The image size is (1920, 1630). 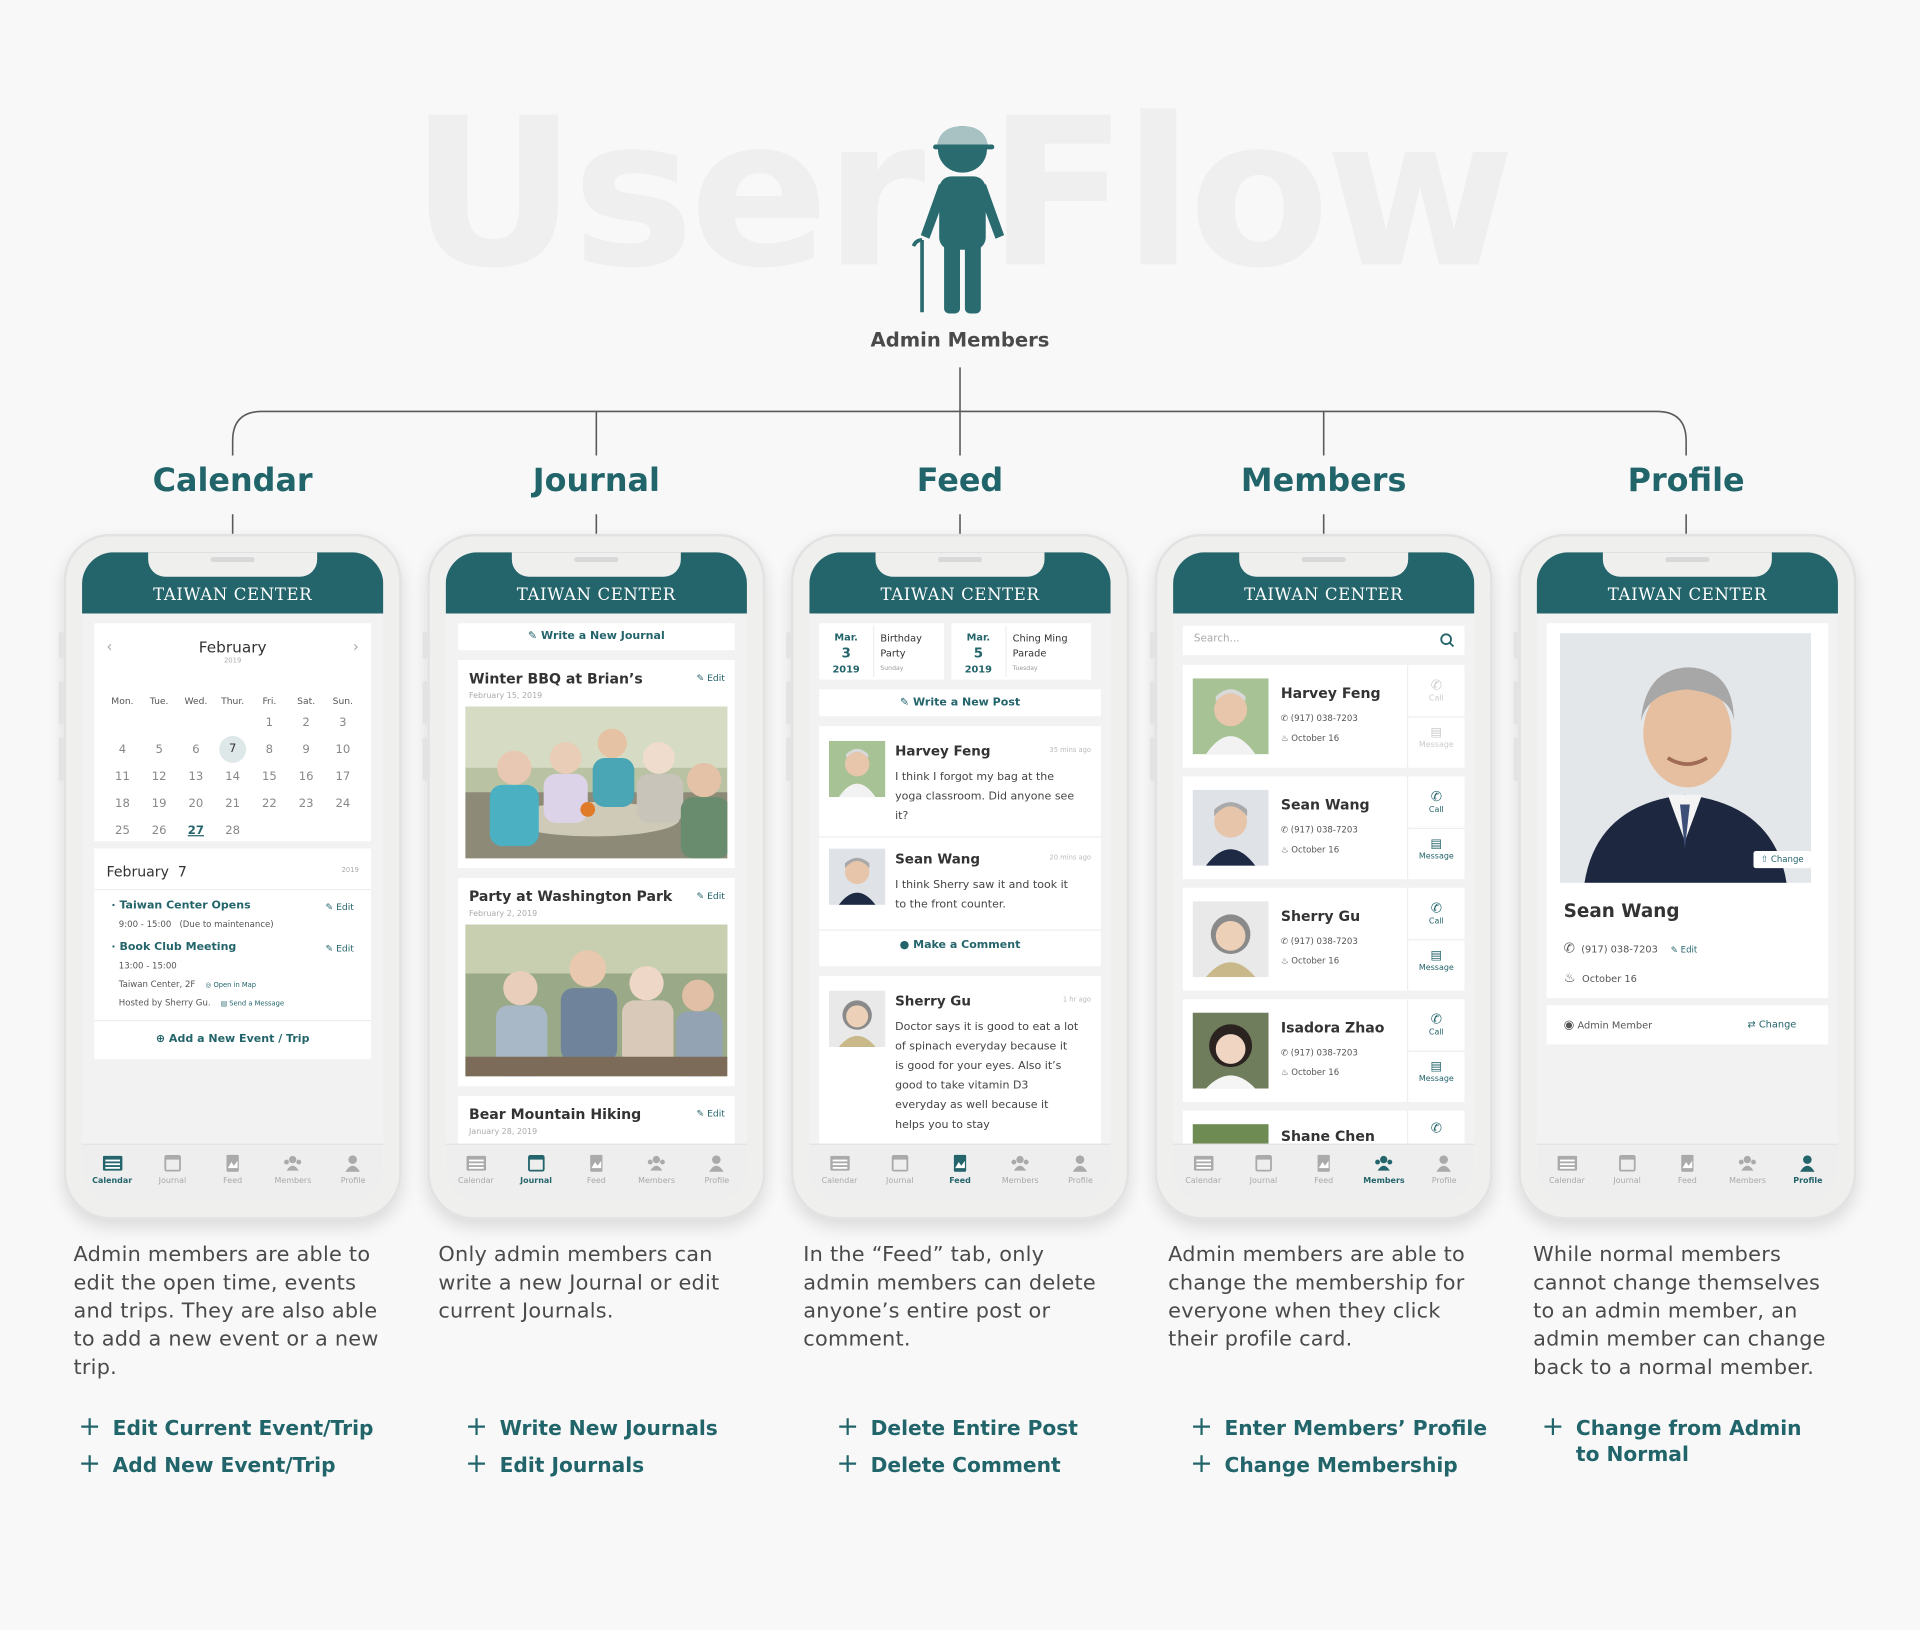 I want to click on event-title: · Book Club Meeting, so click(x=173, y=948).